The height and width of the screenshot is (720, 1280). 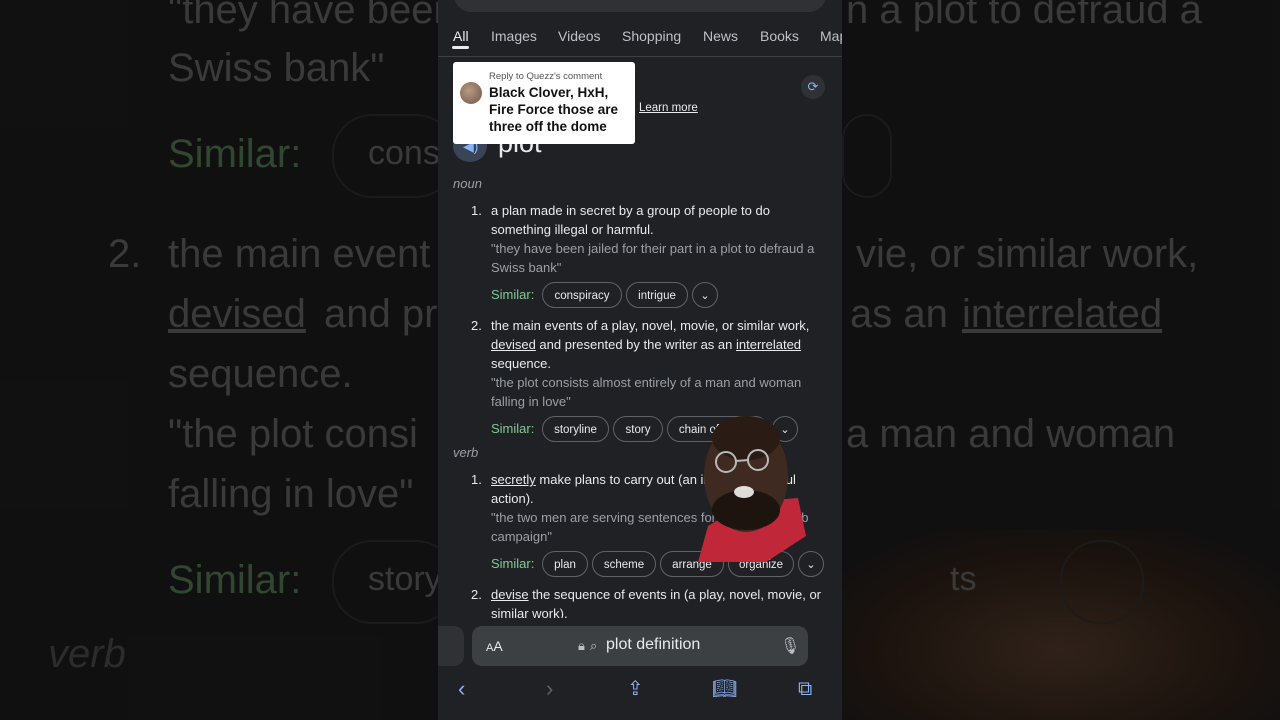 I want to click on tab-videos: Videos, so click(x=579, y=36).